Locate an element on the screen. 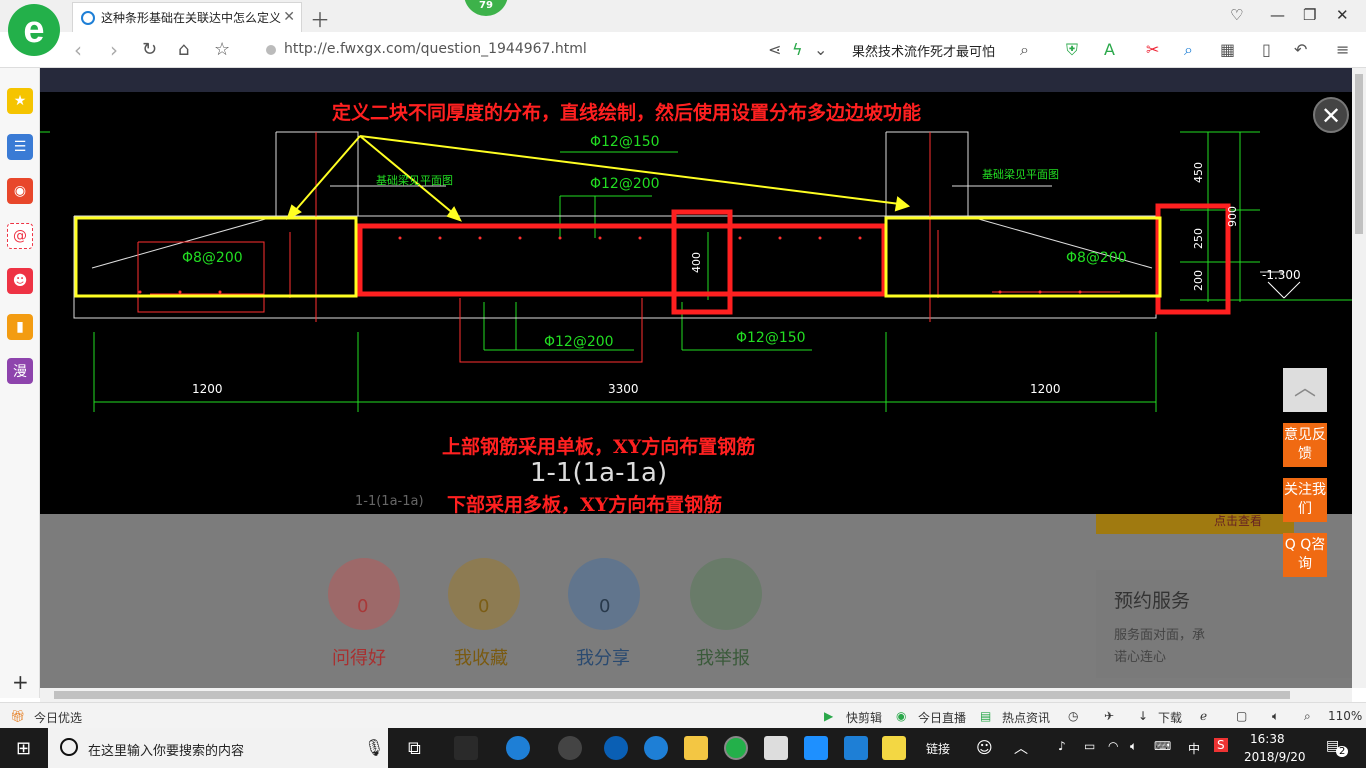 The image size is (1366, 768). shield-icon: ⛨ is located at coordinates (1072, 50).